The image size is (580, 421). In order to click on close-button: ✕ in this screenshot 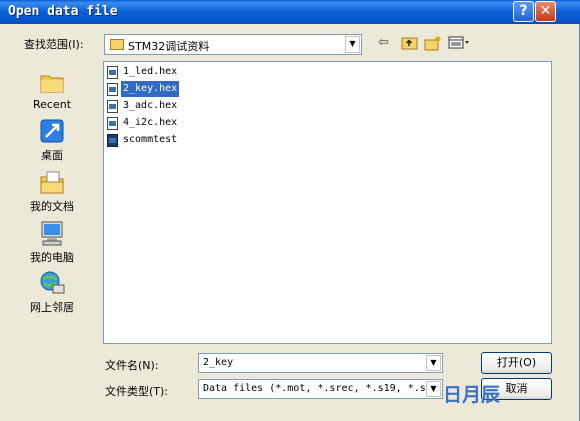, I will do `click(545, 11)`.